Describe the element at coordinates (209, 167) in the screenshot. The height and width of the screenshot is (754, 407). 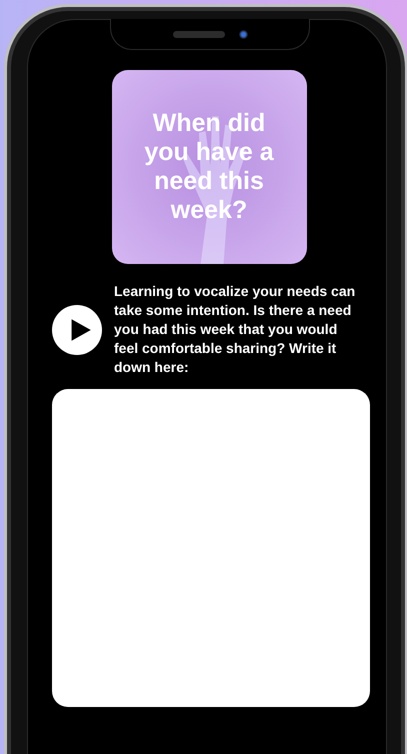
I see `card-title: When did you have a need this week?` at that location.